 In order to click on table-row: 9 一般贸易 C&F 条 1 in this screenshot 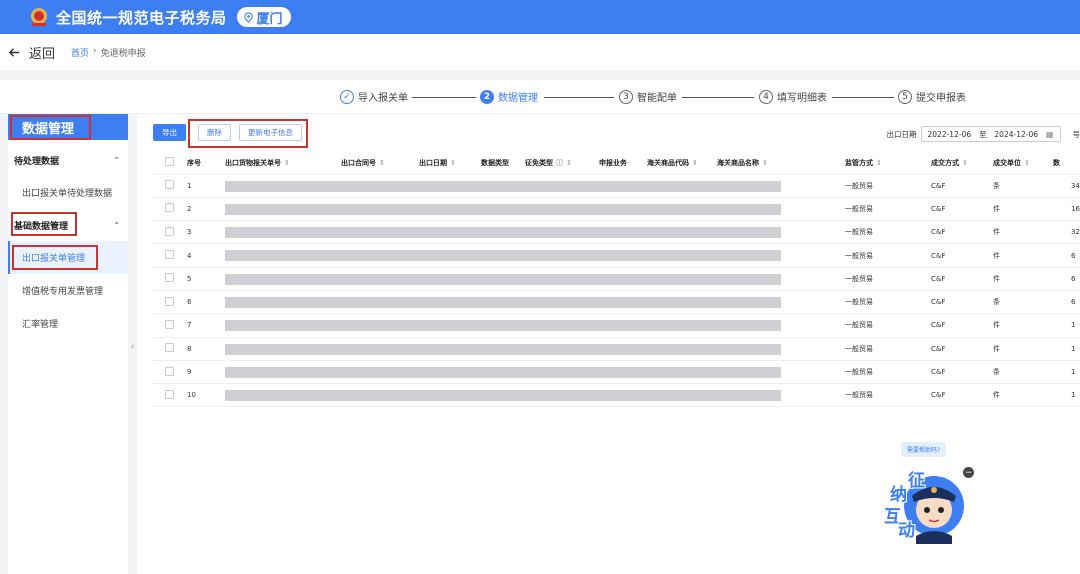, I will do `click(615, 372)`.